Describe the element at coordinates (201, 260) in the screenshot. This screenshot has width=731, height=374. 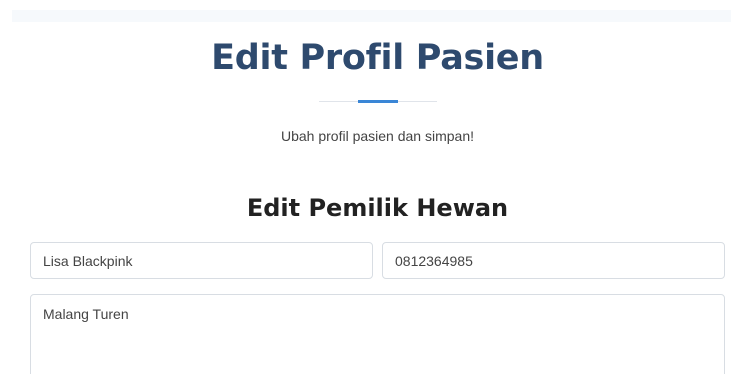
I see `owner-name-input` at that location.